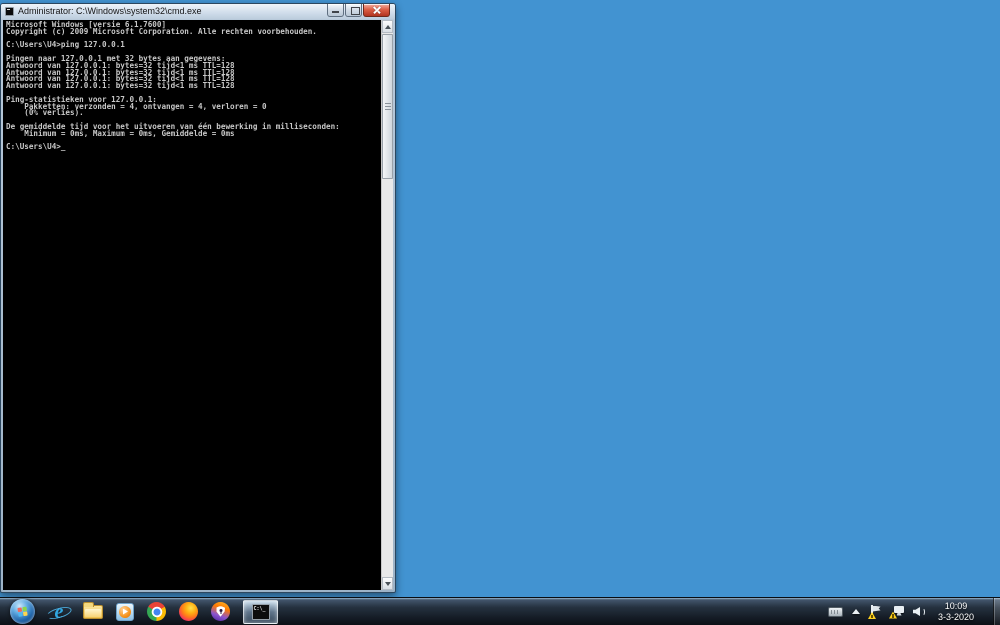  What do you see at coordinates (59, 612) in the screenshot?
I see `internet-explorer-icon: e` at bounding box center [59, 612].